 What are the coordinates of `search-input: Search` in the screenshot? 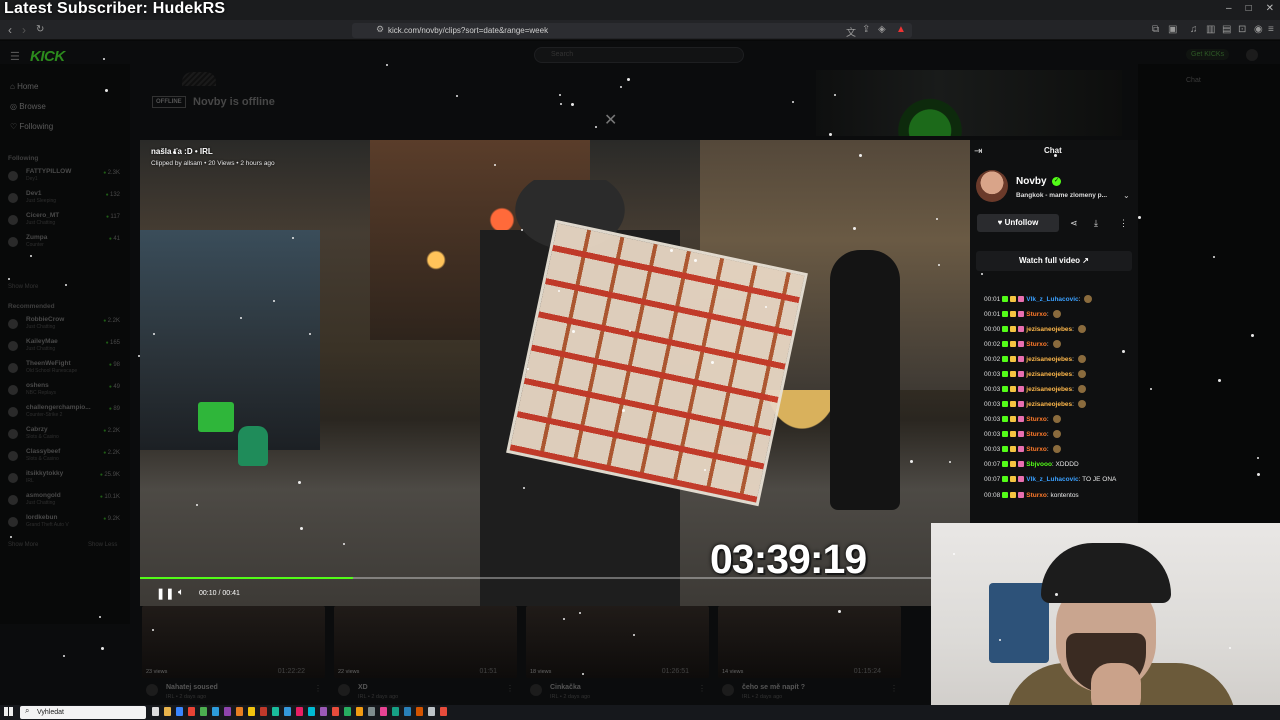 It's located at (639, 55).